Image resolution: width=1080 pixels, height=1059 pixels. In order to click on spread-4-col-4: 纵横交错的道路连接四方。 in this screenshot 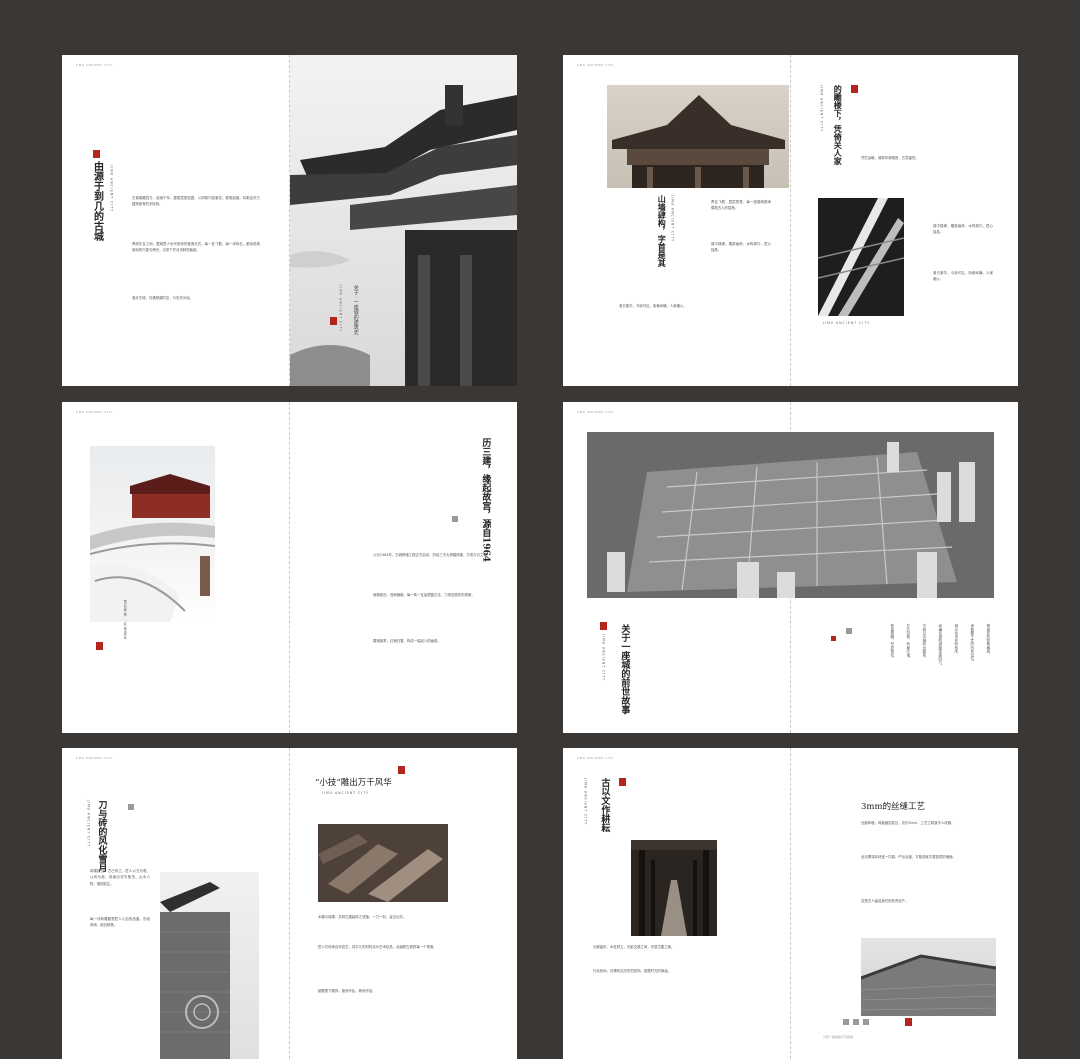, I will do `click(940, 646)`.